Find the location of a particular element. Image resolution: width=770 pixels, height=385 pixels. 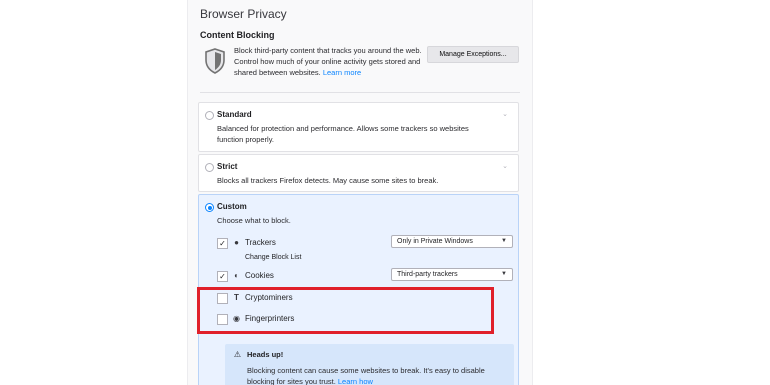

strict-radio is located at coordinates (209, 167).